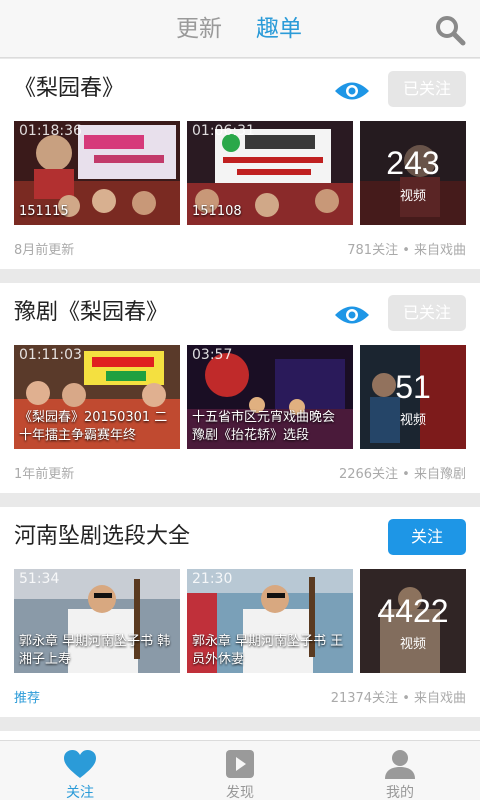 The height and width of the screenshot is (800, 480). Describe the element at coordinates (413, 163) in the screenshot. I see `video-count: 243` at that location.